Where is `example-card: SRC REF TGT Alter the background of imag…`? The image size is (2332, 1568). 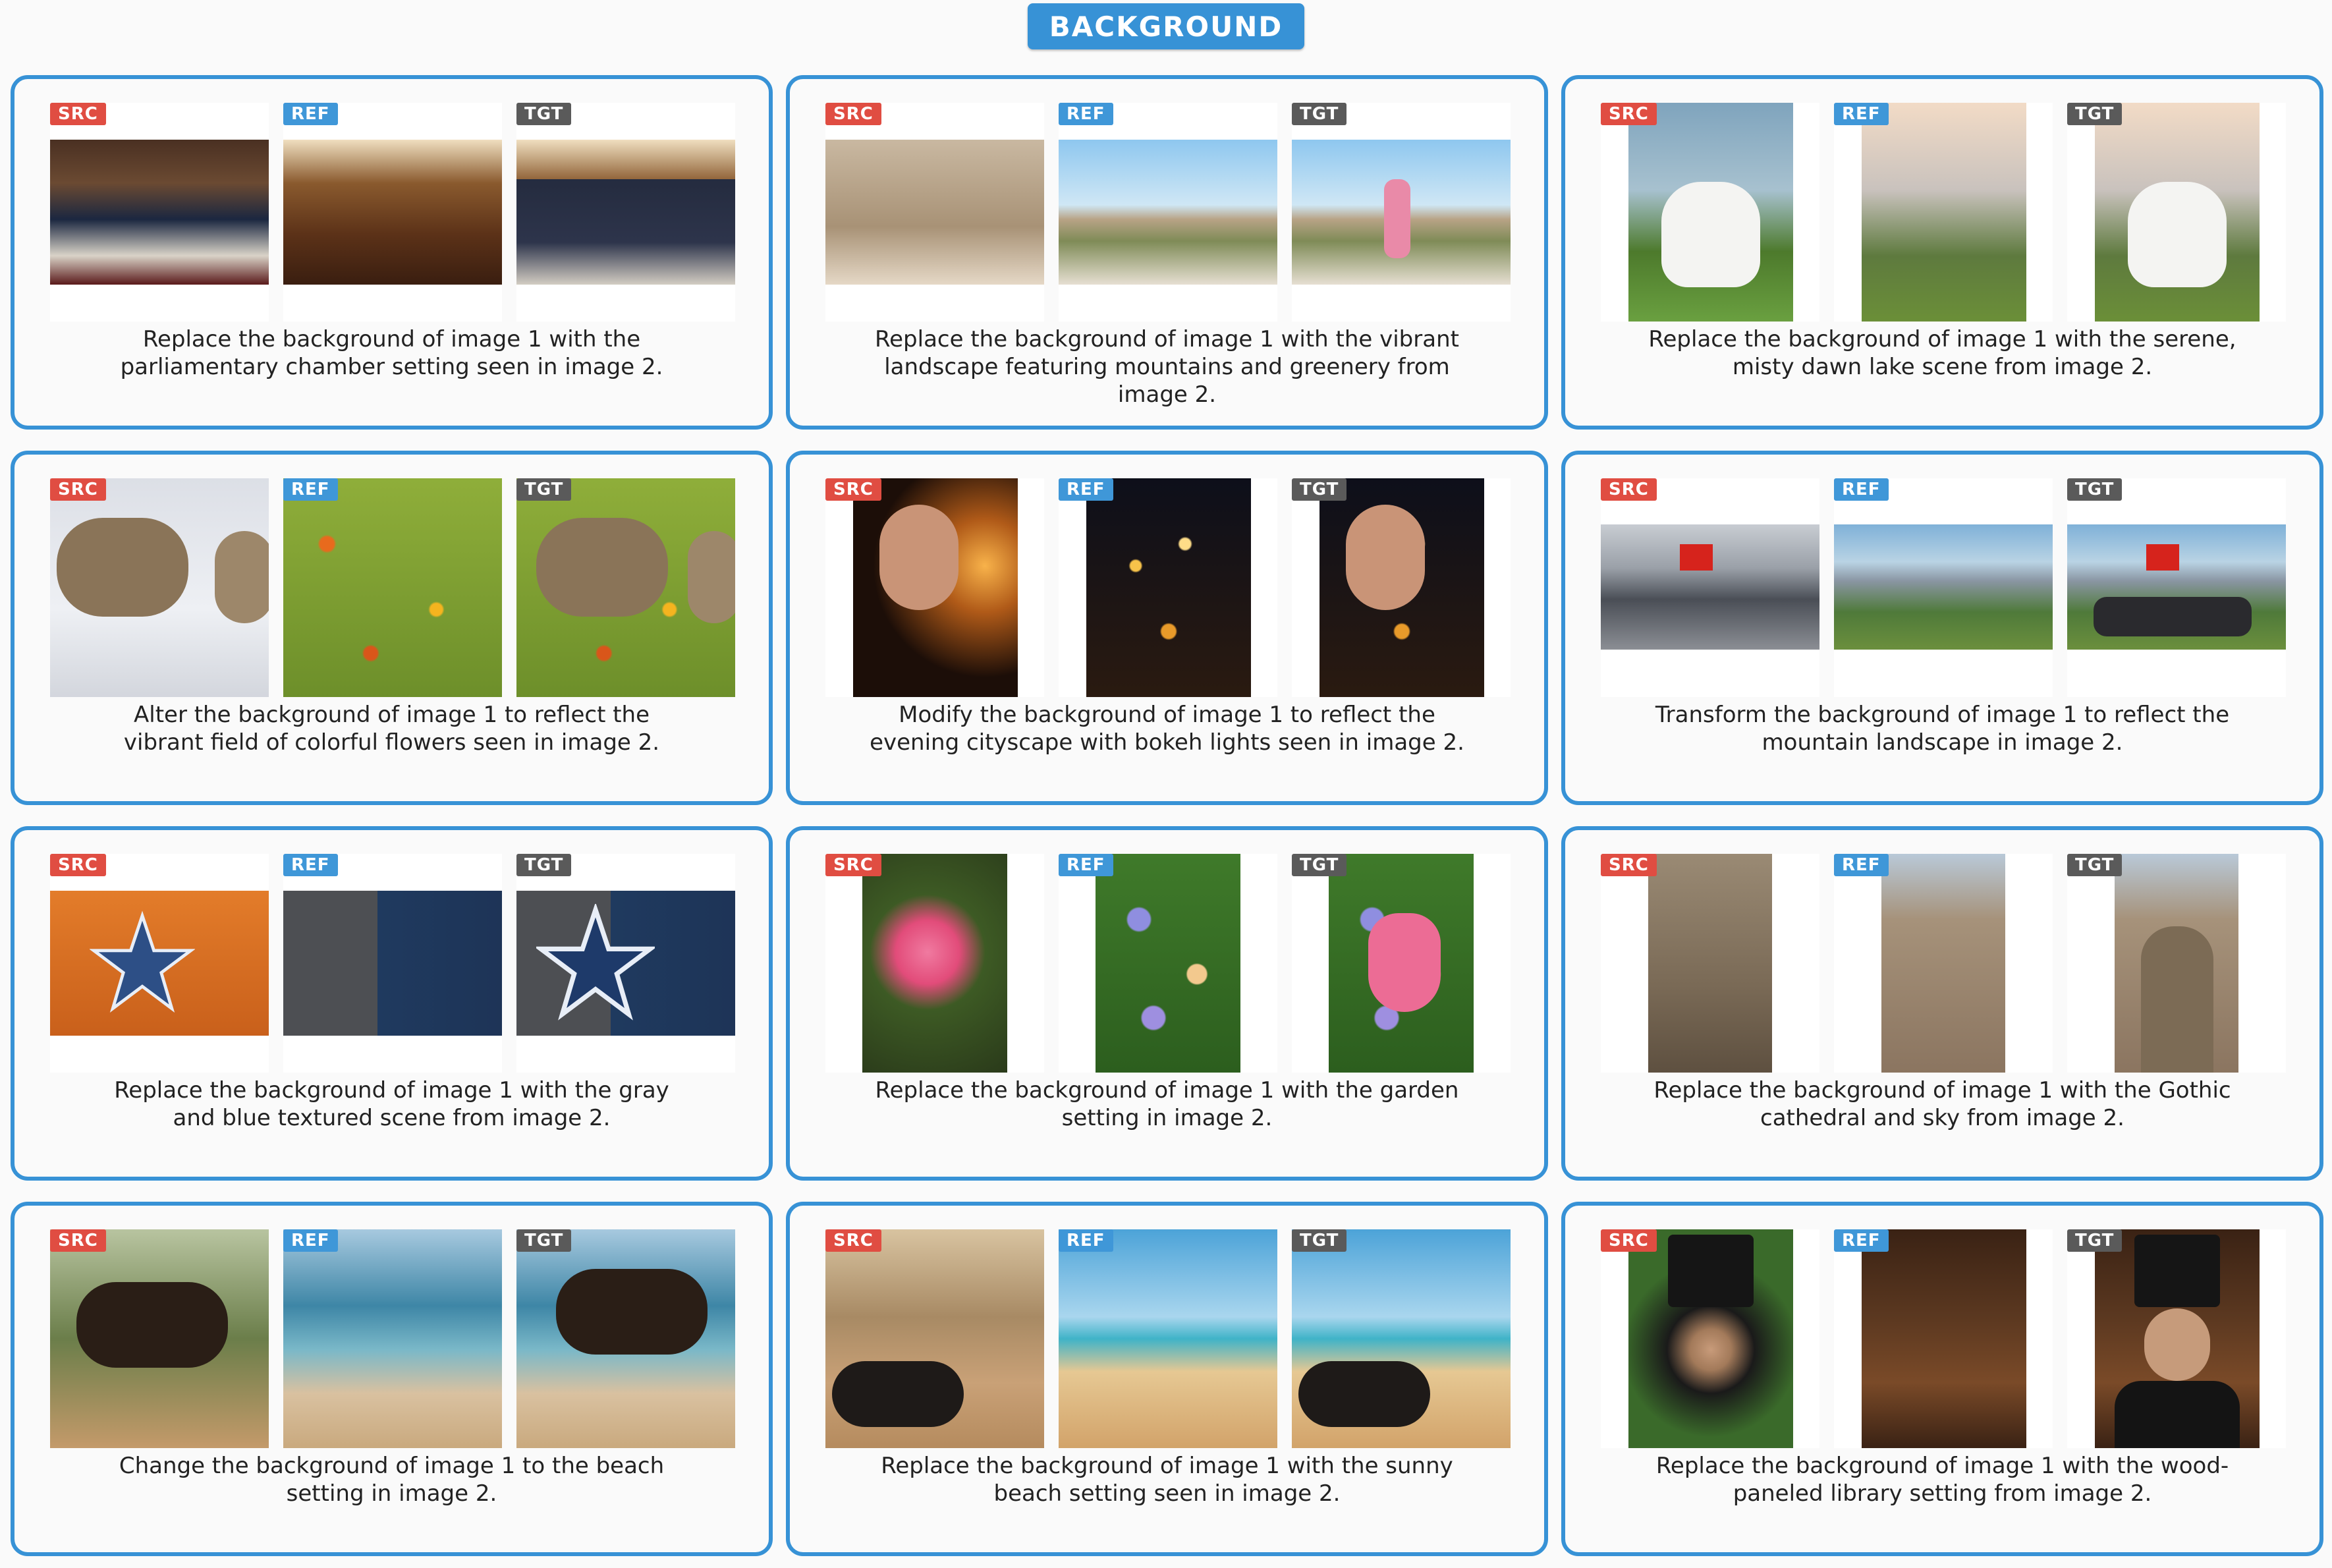
example-card: SRC REF TGT Alter the background of imag… is located at coordinates (392, 628).